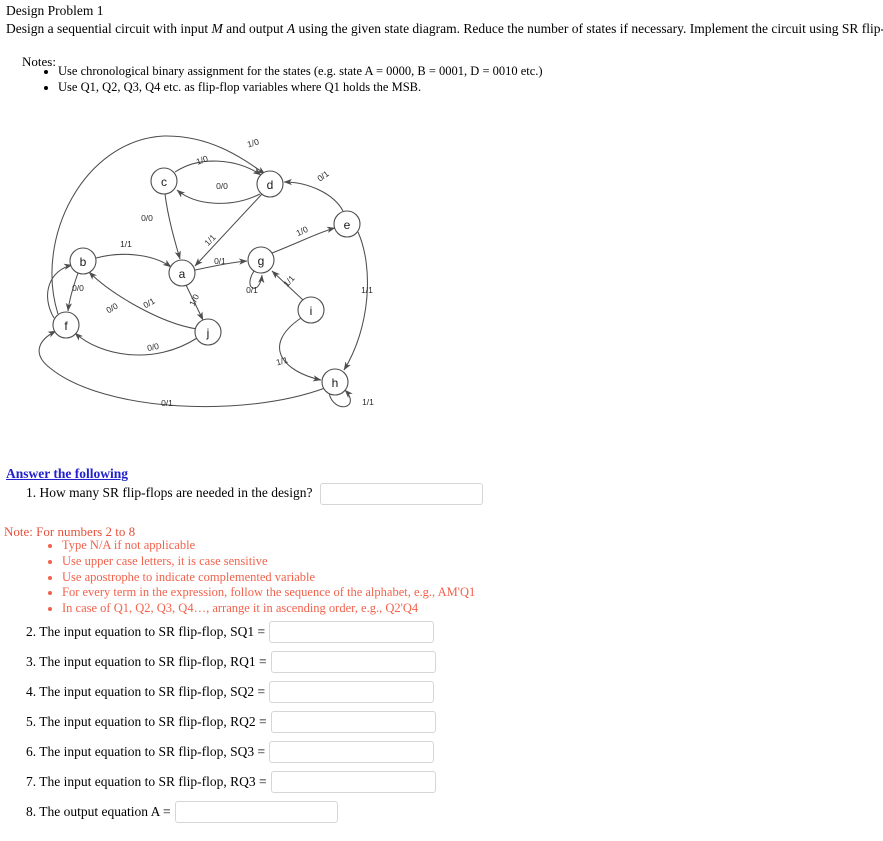 This screenshot has height=841, width=883. What do you see at coordinates (172, 226) in the screenshot?
I see `edge-c-a` at bounding box center [172, 226].